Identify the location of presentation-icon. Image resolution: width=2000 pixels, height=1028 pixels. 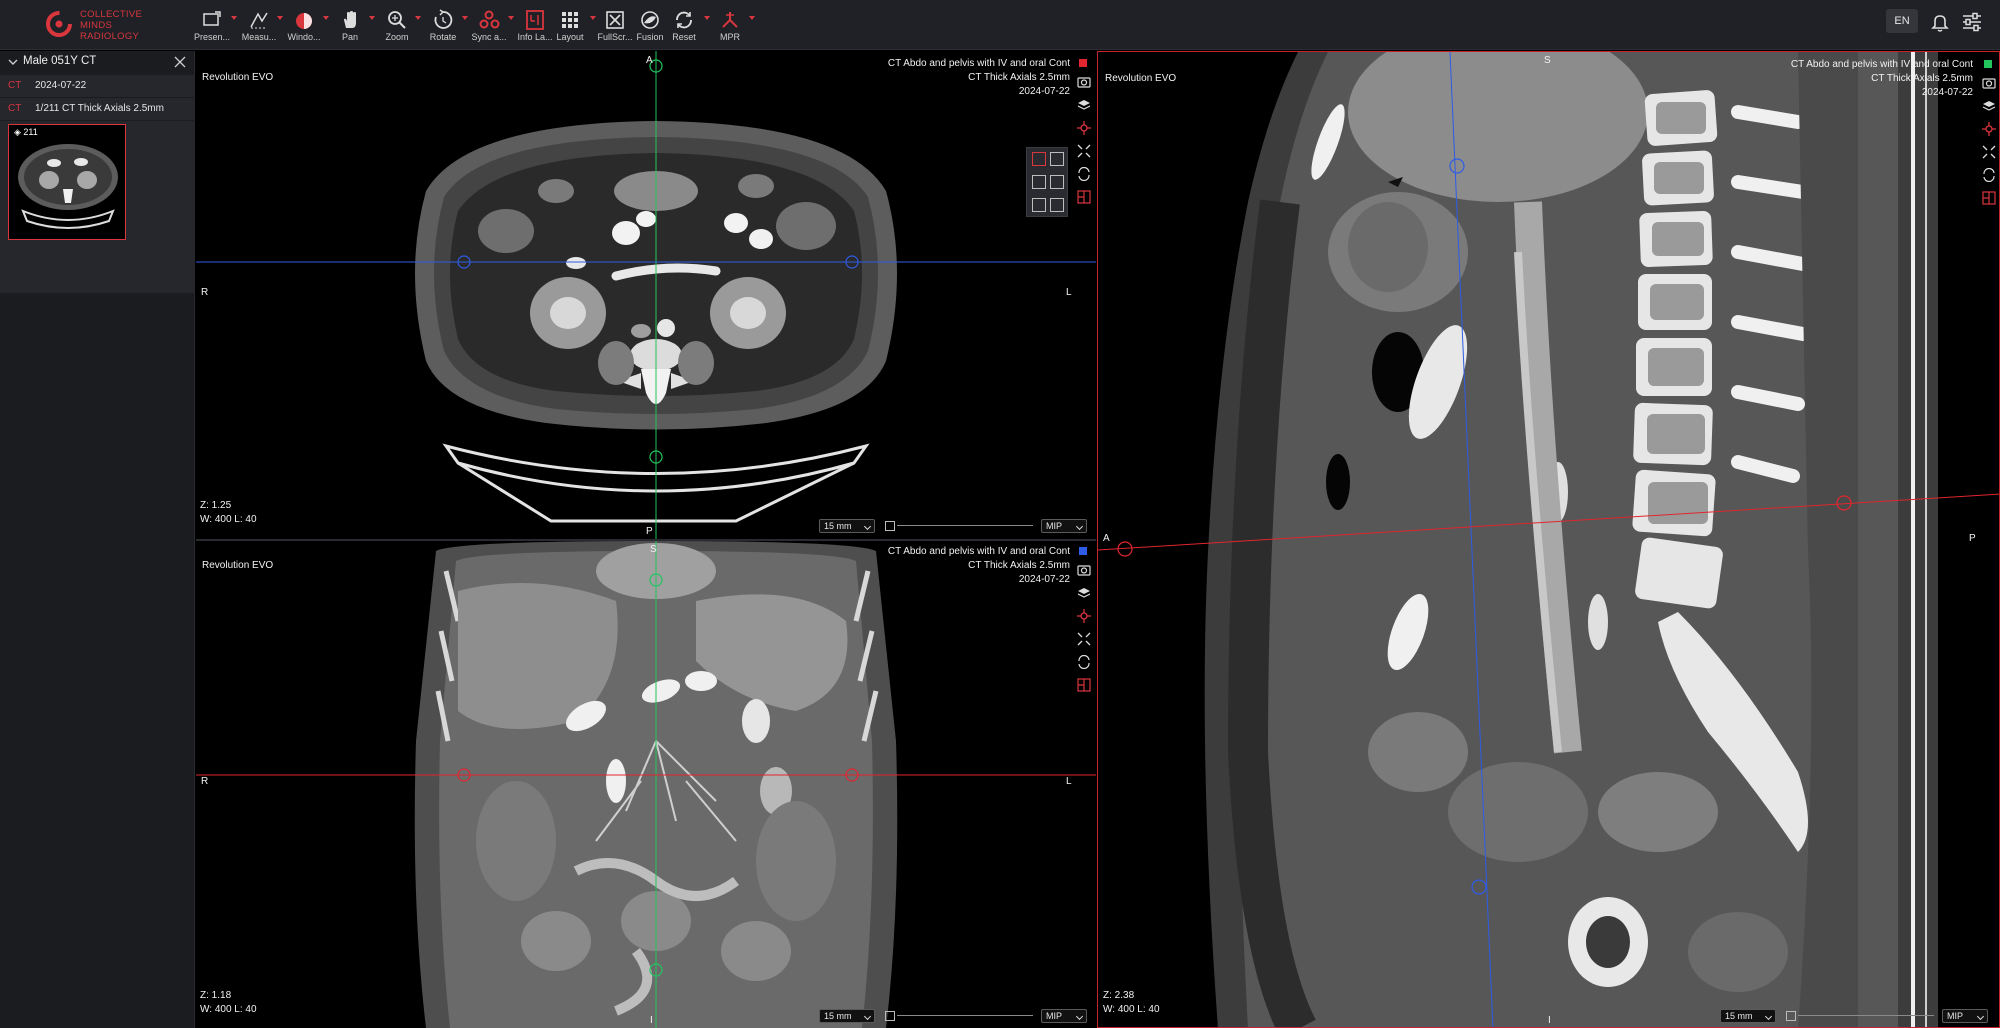
(212, 18).